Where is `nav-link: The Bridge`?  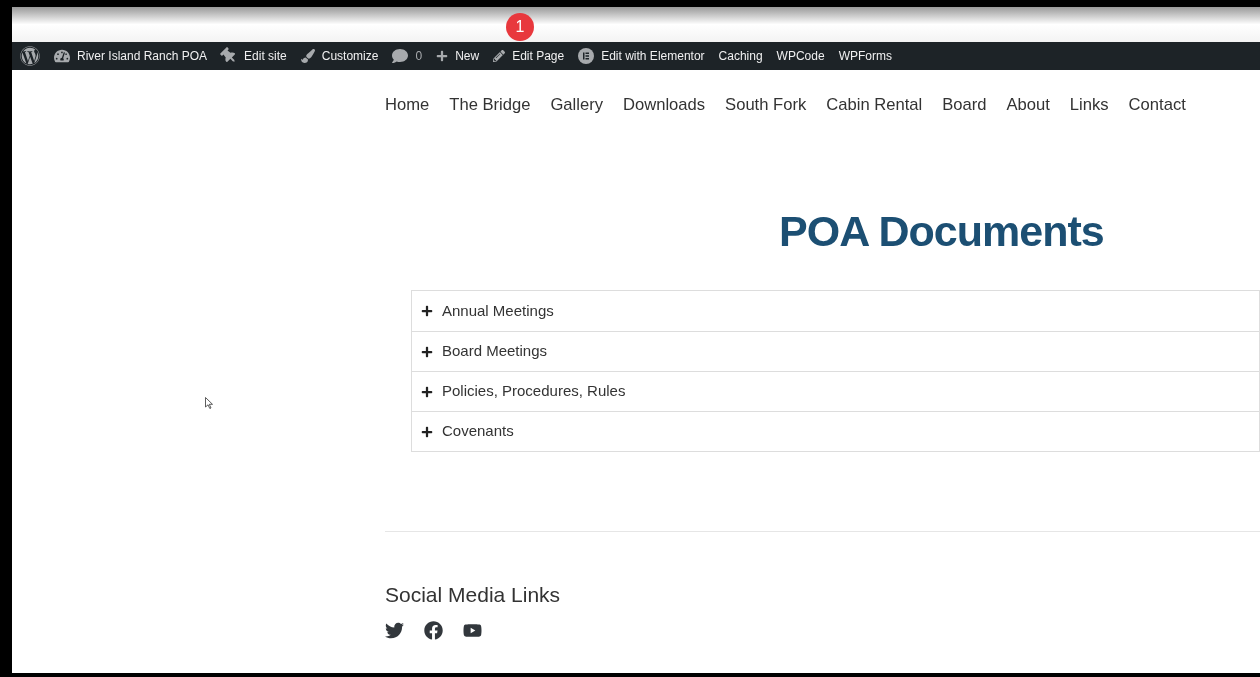
nav-link: The Bridge is located at coordinates (490, 105).